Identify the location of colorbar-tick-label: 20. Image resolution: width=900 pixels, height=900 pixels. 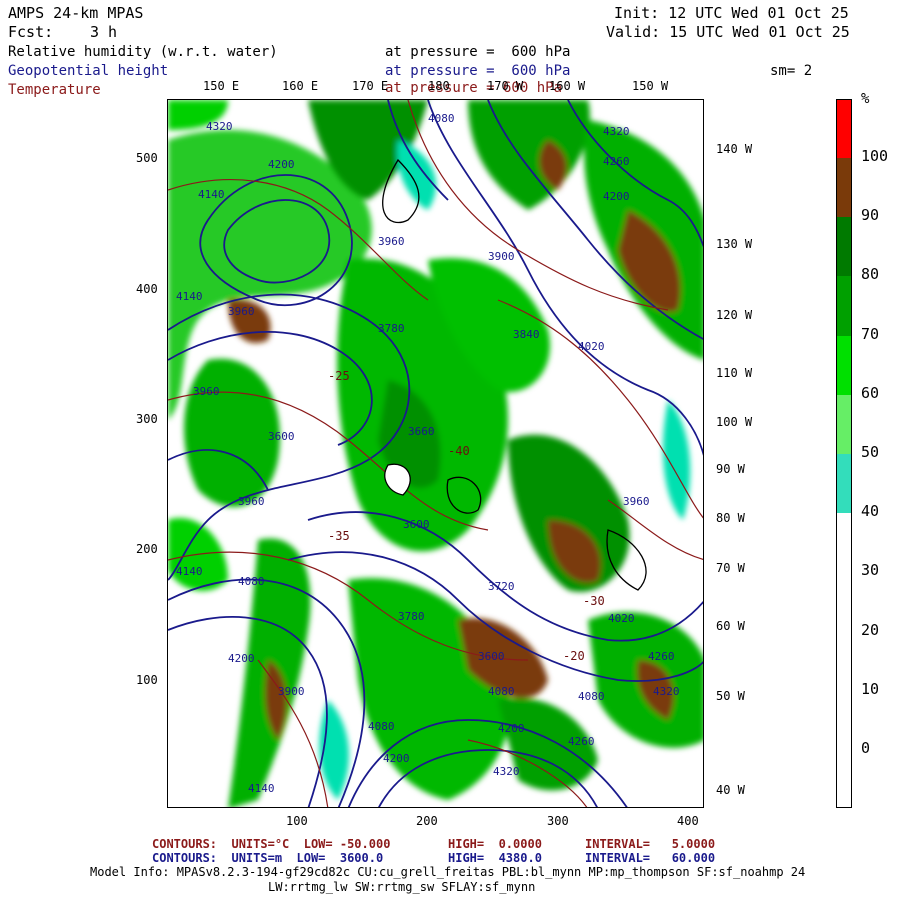
(870, 629).